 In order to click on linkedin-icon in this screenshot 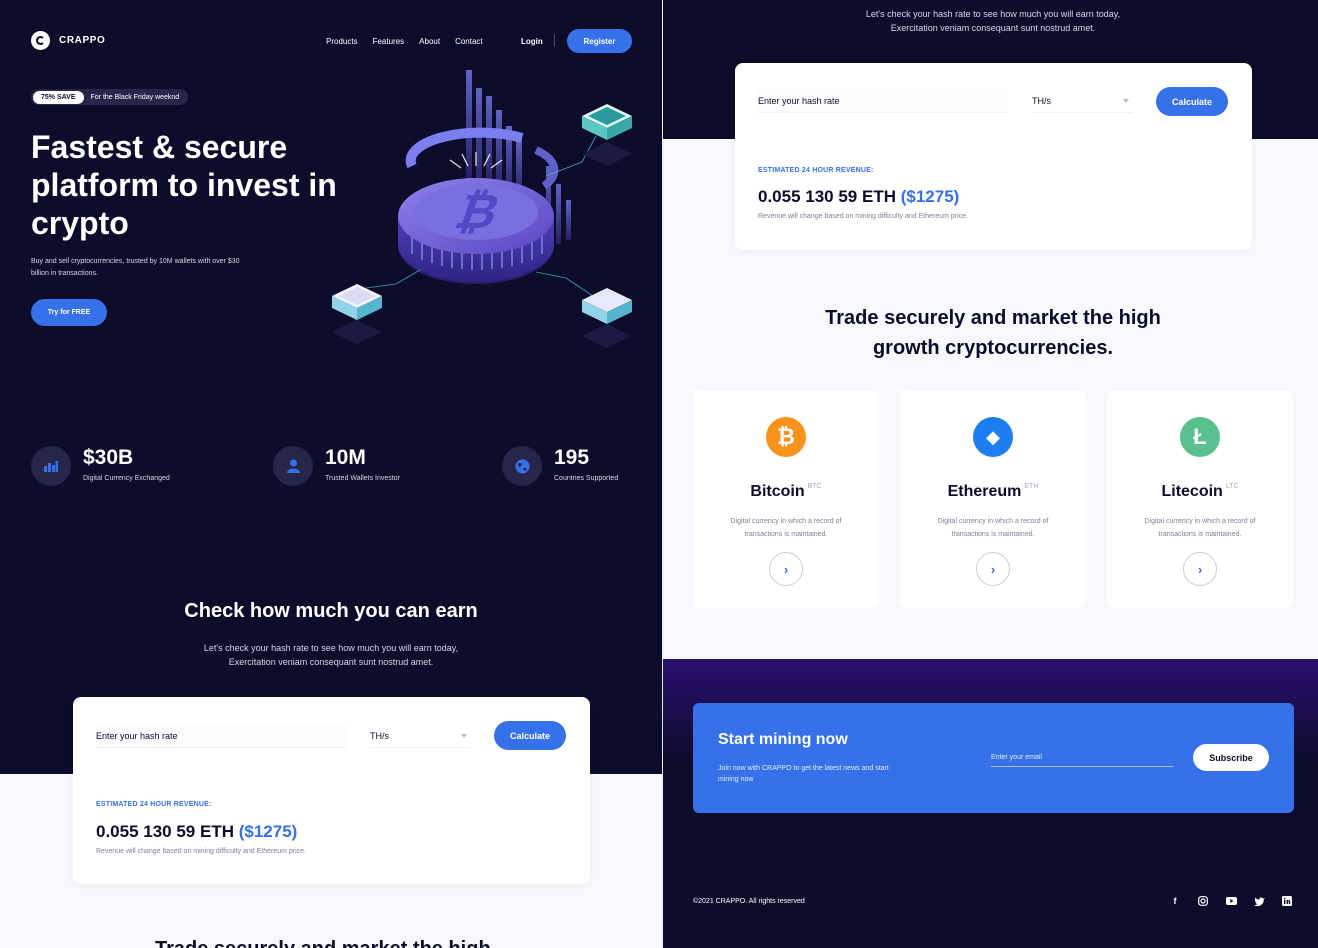, I will do `click(1287, 901)`.